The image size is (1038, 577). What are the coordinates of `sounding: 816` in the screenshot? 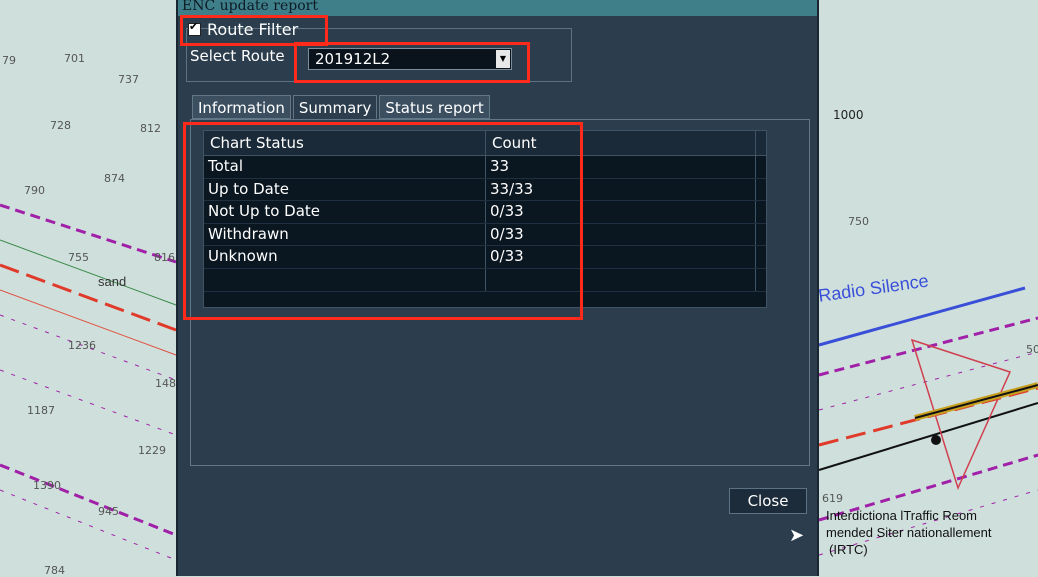 It's located at (164, 257).